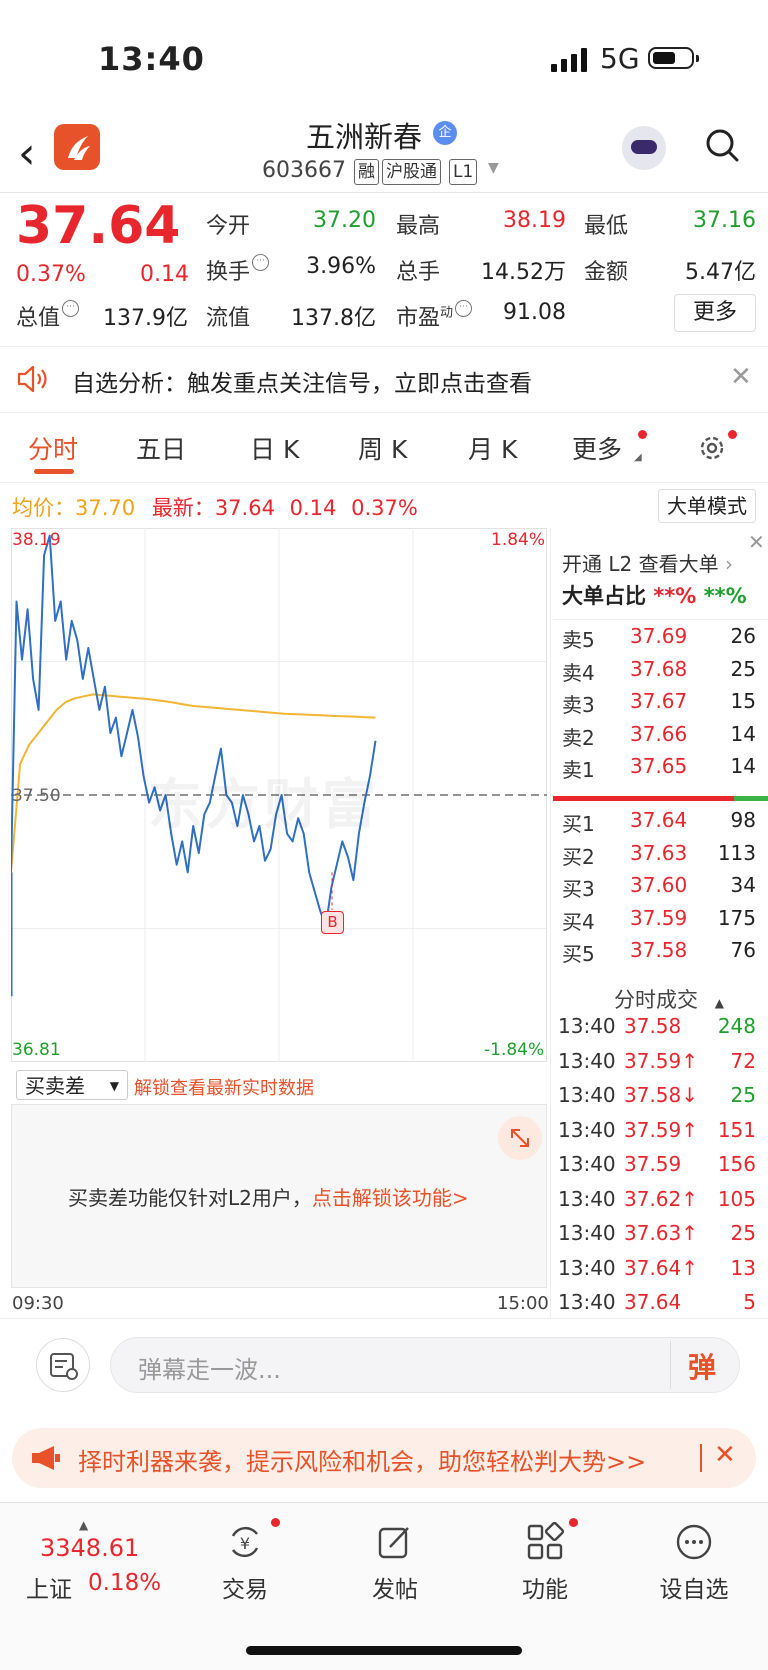  What do you see at coordinates (661, 1129) in the screenshot?
I see `trade-price: 37.59↑` at bounding box center [661, 1129].